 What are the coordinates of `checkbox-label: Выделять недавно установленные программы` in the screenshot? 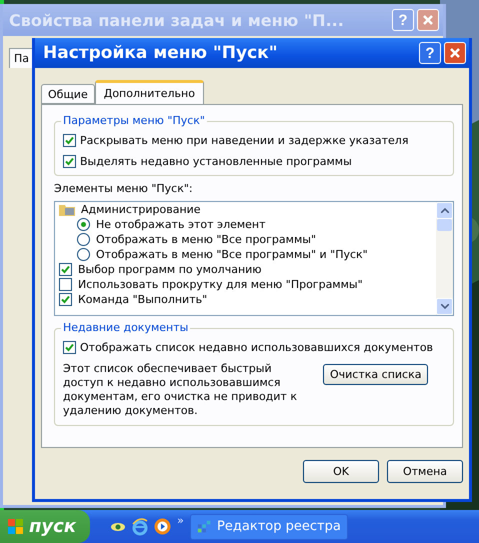 It's located at (216, 161).